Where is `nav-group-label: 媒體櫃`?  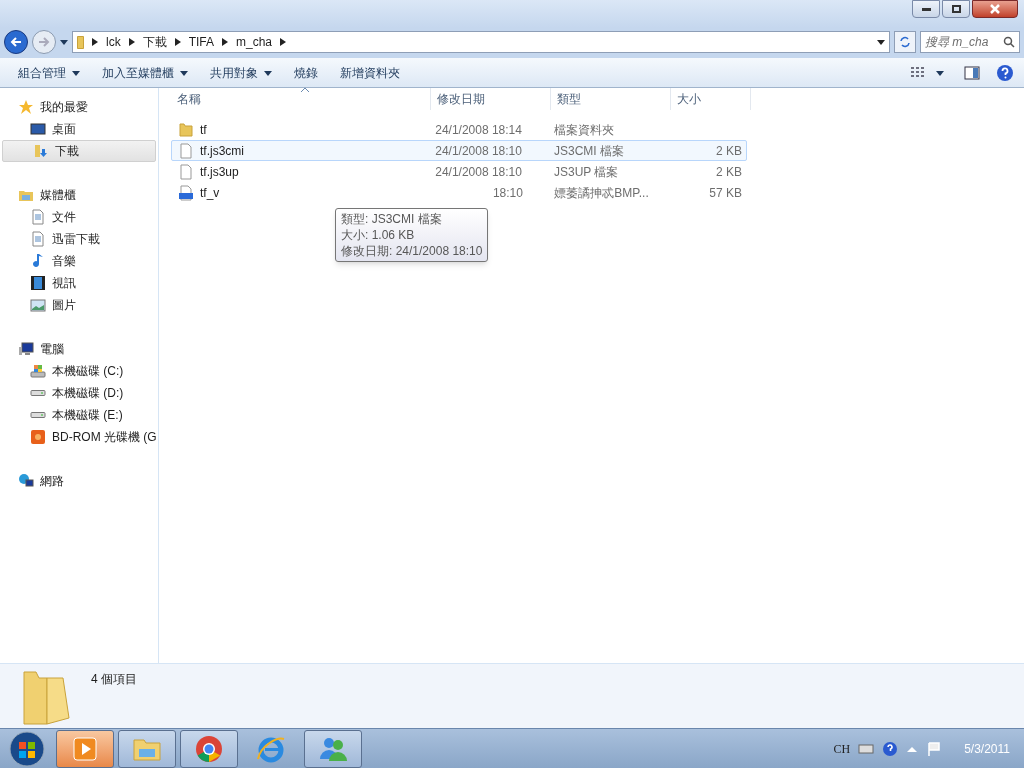
nav-group-label: 媒體櫃 is located at coordinates (58, 195).